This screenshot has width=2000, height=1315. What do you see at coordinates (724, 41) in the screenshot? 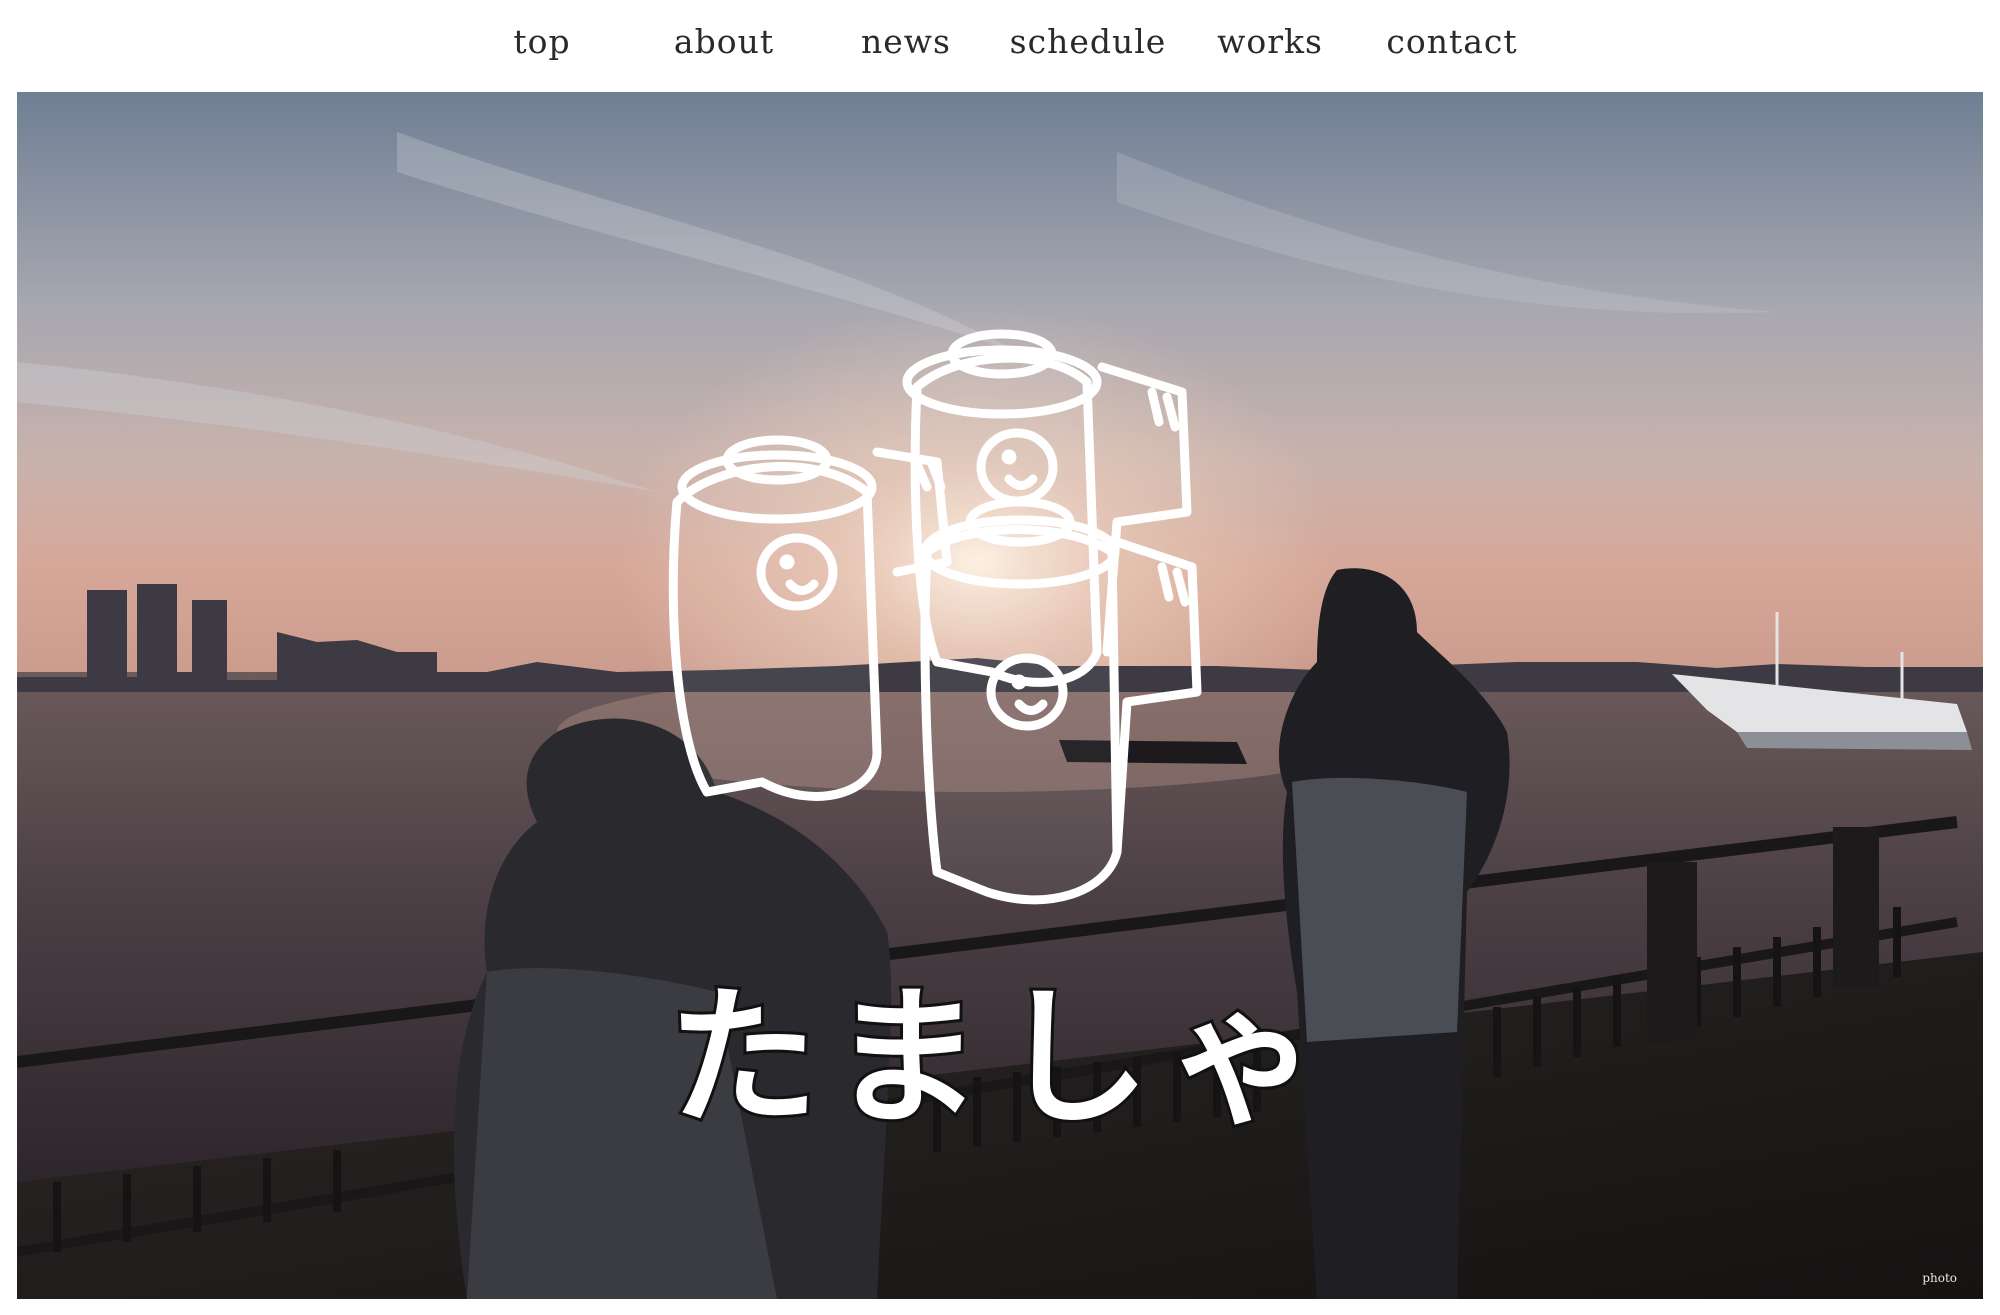
I see `nav-item-about: about` at bounding box center [724, 41].